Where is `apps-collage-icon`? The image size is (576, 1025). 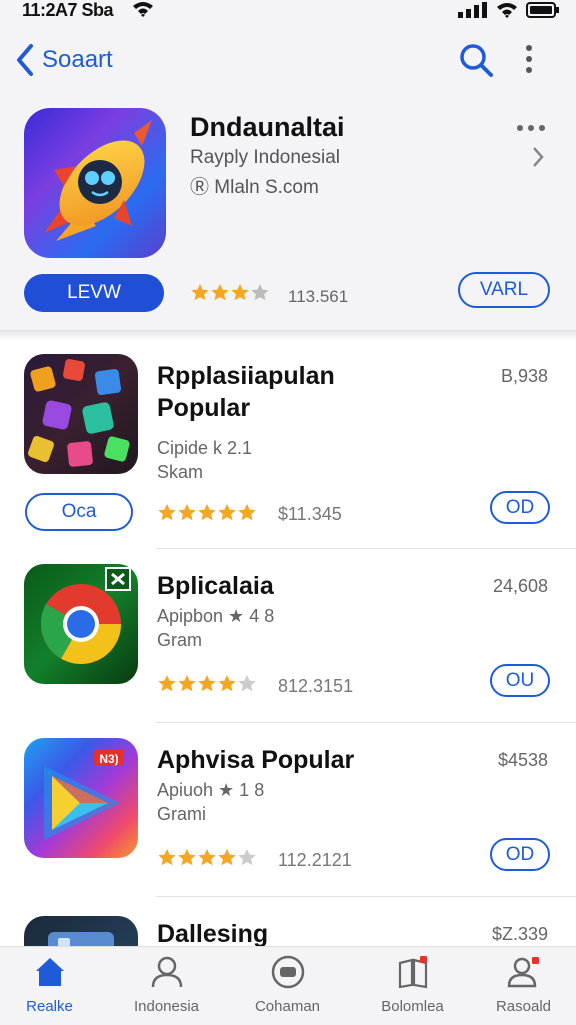
apps-collage-icon is located at coordinates (79, 413).